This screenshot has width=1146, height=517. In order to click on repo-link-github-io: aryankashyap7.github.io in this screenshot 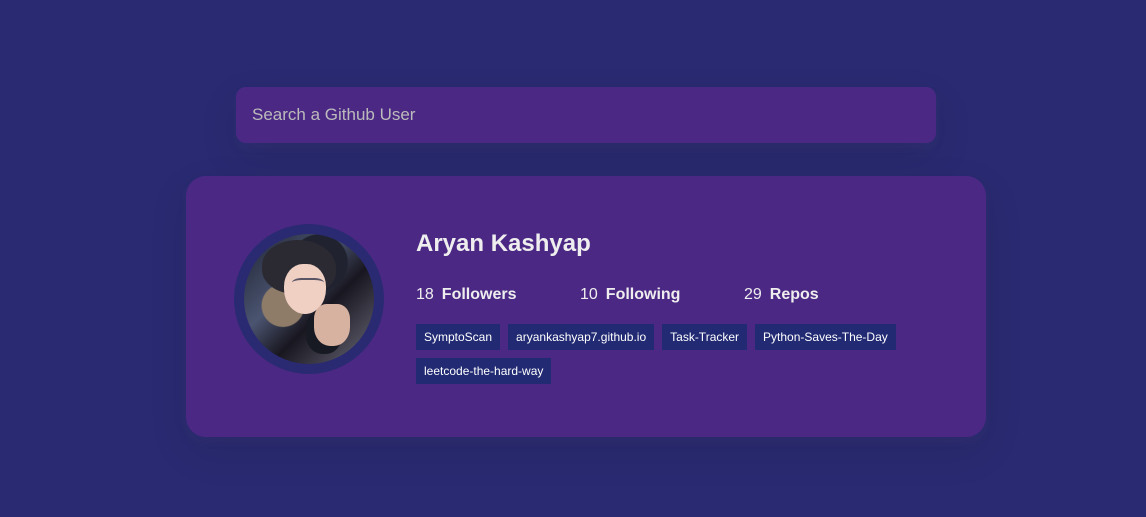, I will do `click(581, 337)`.